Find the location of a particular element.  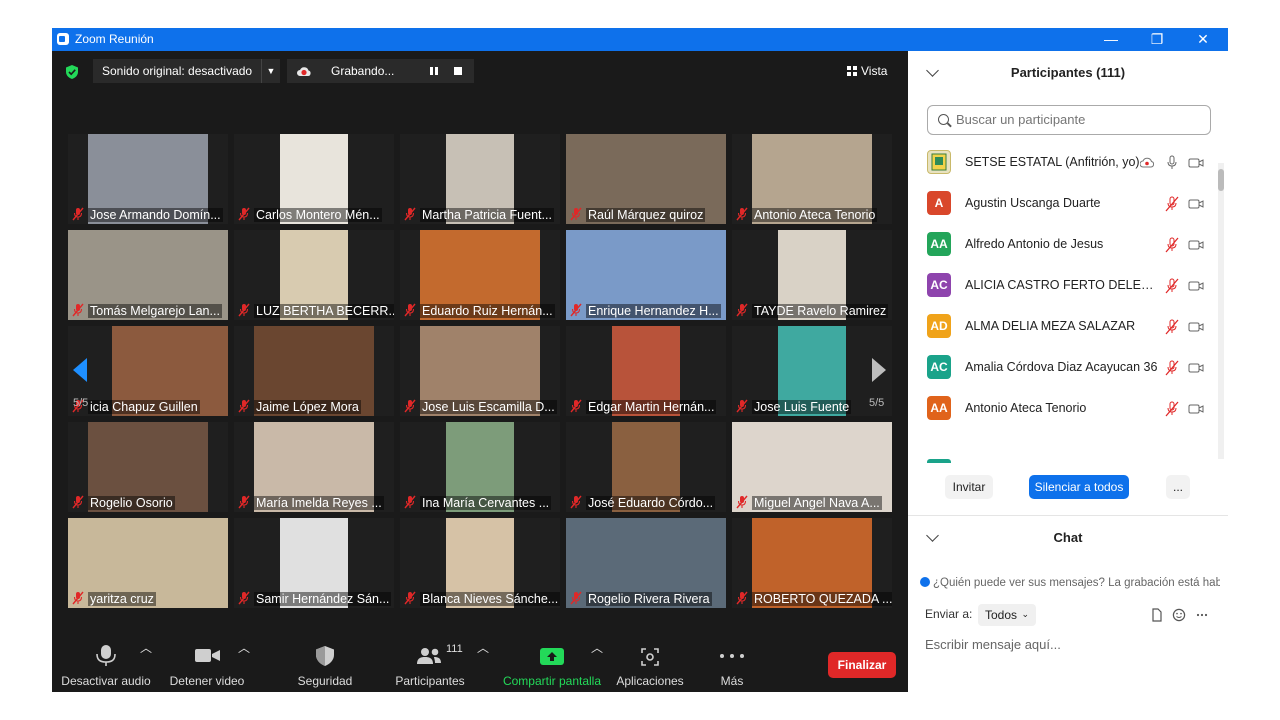

participants-button: 111 Participantes is located at coordinates (430, 665).